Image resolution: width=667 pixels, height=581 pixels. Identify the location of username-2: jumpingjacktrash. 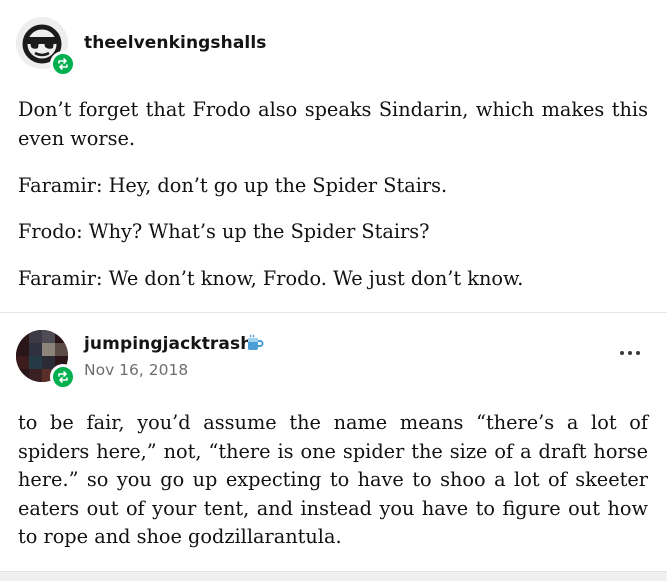
(168, 344).